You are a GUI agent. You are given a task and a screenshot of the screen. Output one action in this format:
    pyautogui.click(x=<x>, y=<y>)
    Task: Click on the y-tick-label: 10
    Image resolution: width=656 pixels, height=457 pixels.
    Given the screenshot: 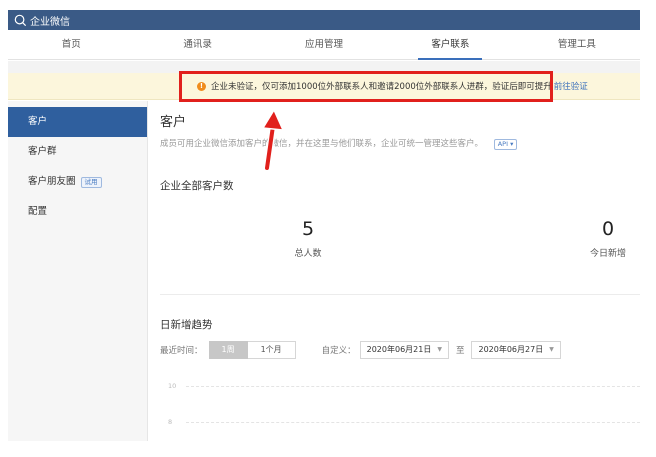 What is the action you would take?
    pyautogui.click(x=172, y=386)
    